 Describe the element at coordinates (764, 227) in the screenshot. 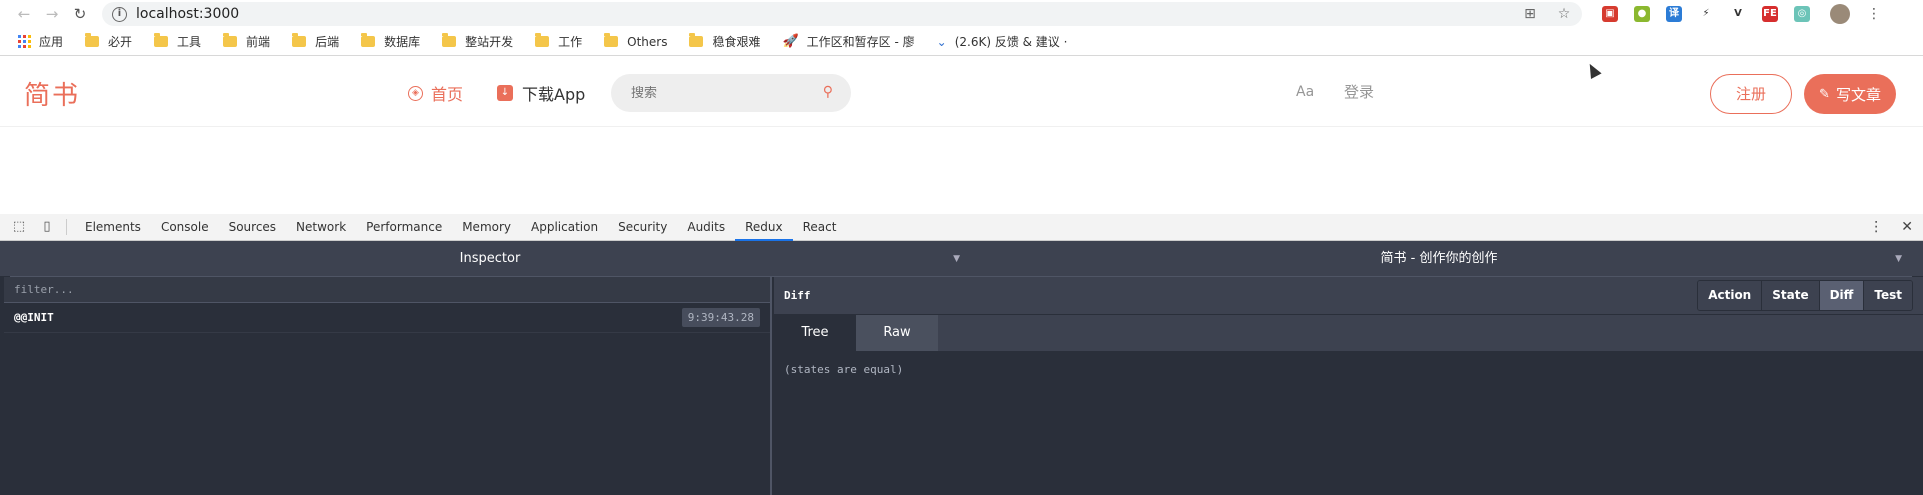

I see `tab-redux: Redux` at that location.